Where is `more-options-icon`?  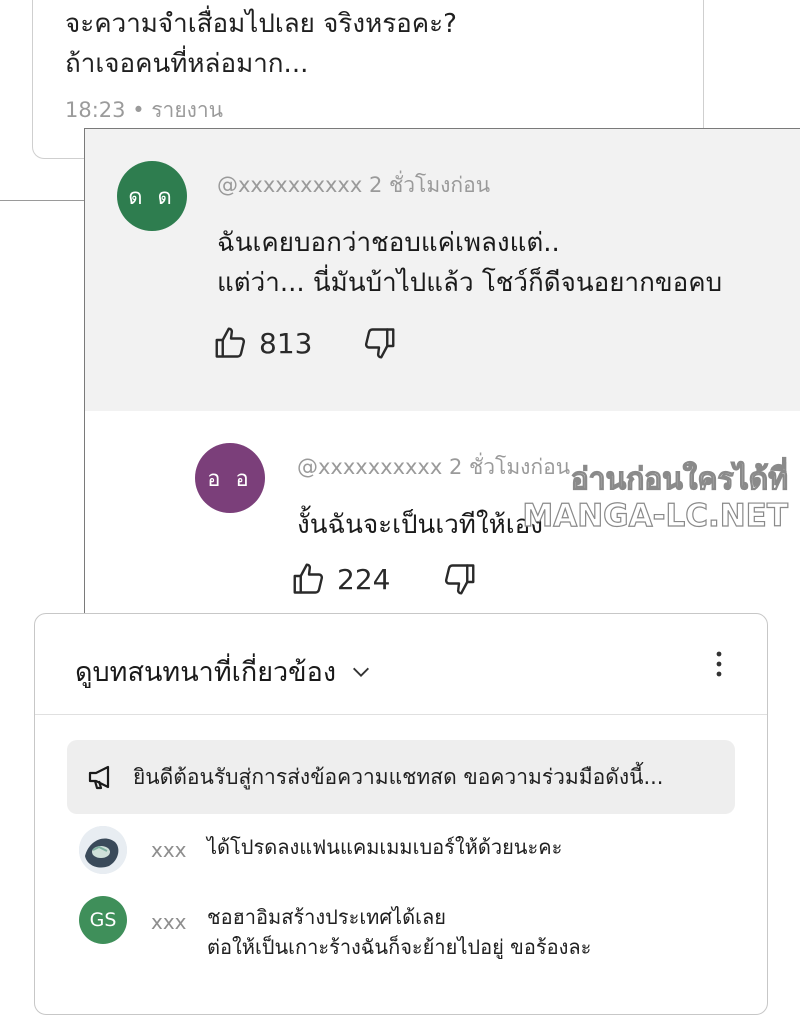 more-options-icon is located at coordinates (719, 664).